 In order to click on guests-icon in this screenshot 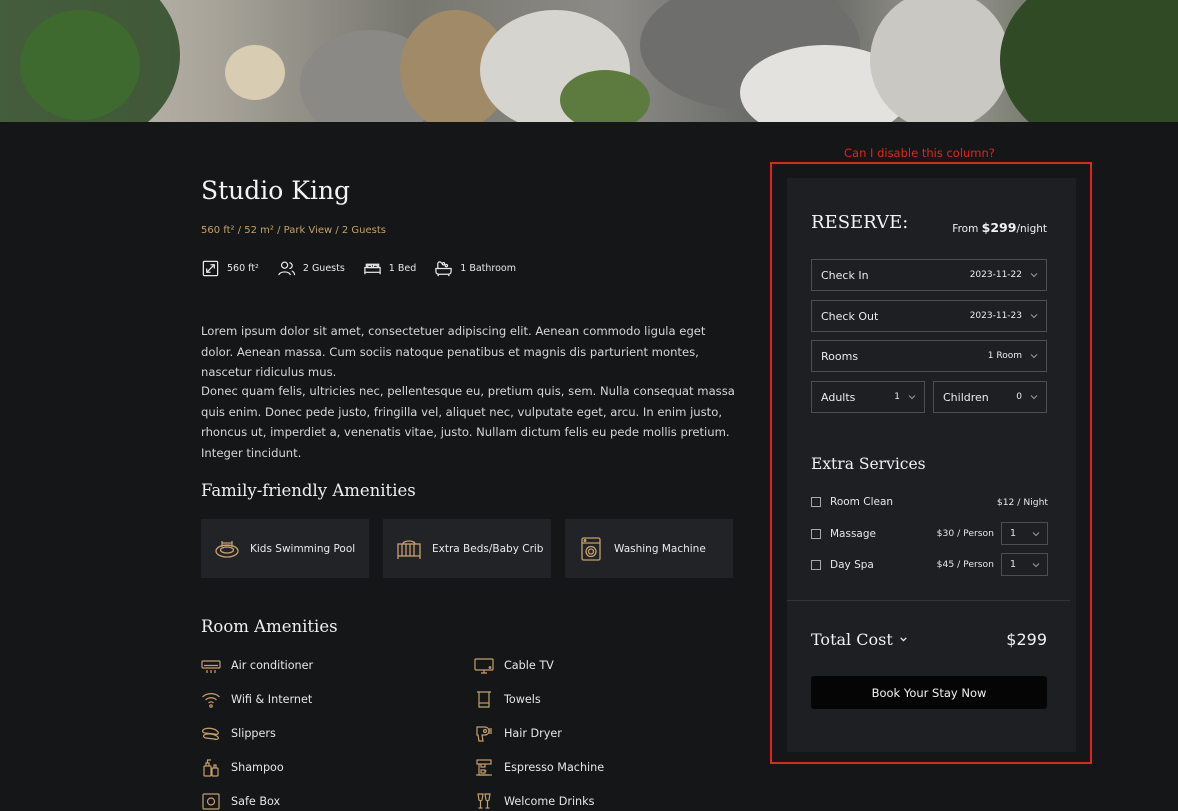, I will do `click(287, 268)`.